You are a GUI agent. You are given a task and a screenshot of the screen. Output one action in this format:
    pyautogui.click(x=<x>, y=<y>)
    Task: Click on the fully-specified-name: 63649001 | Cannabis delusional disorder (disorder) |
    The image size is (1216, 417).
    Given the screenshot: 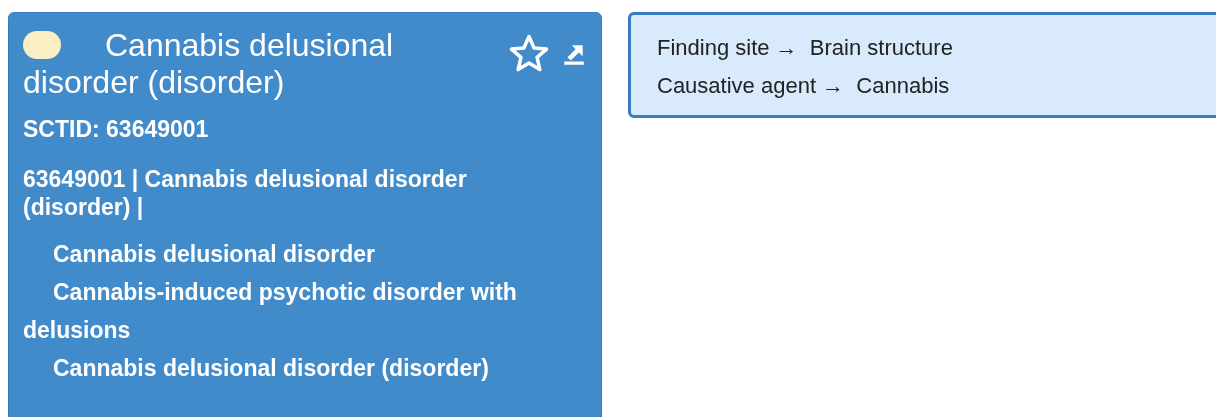 What is the action you would take?
    pyautogui.click(x=245, y=193)
    